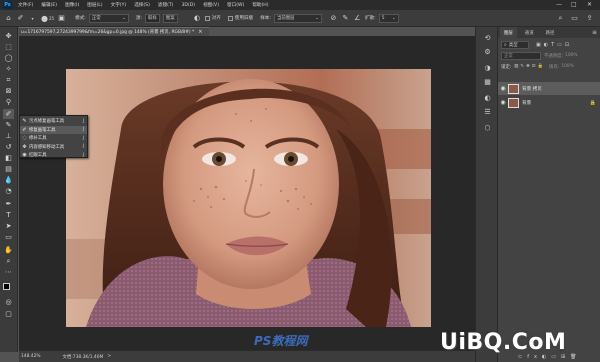 The height and width of the screenshot is (362, 600). I want to click on minimize-button: —, so click(559, 4).